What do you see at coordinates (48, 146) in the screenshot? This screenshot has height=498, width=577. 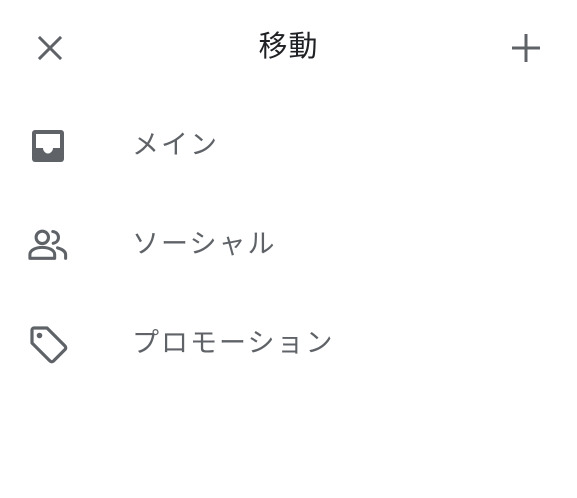 I see `inbox-icon` at bounding box center [48, 146].